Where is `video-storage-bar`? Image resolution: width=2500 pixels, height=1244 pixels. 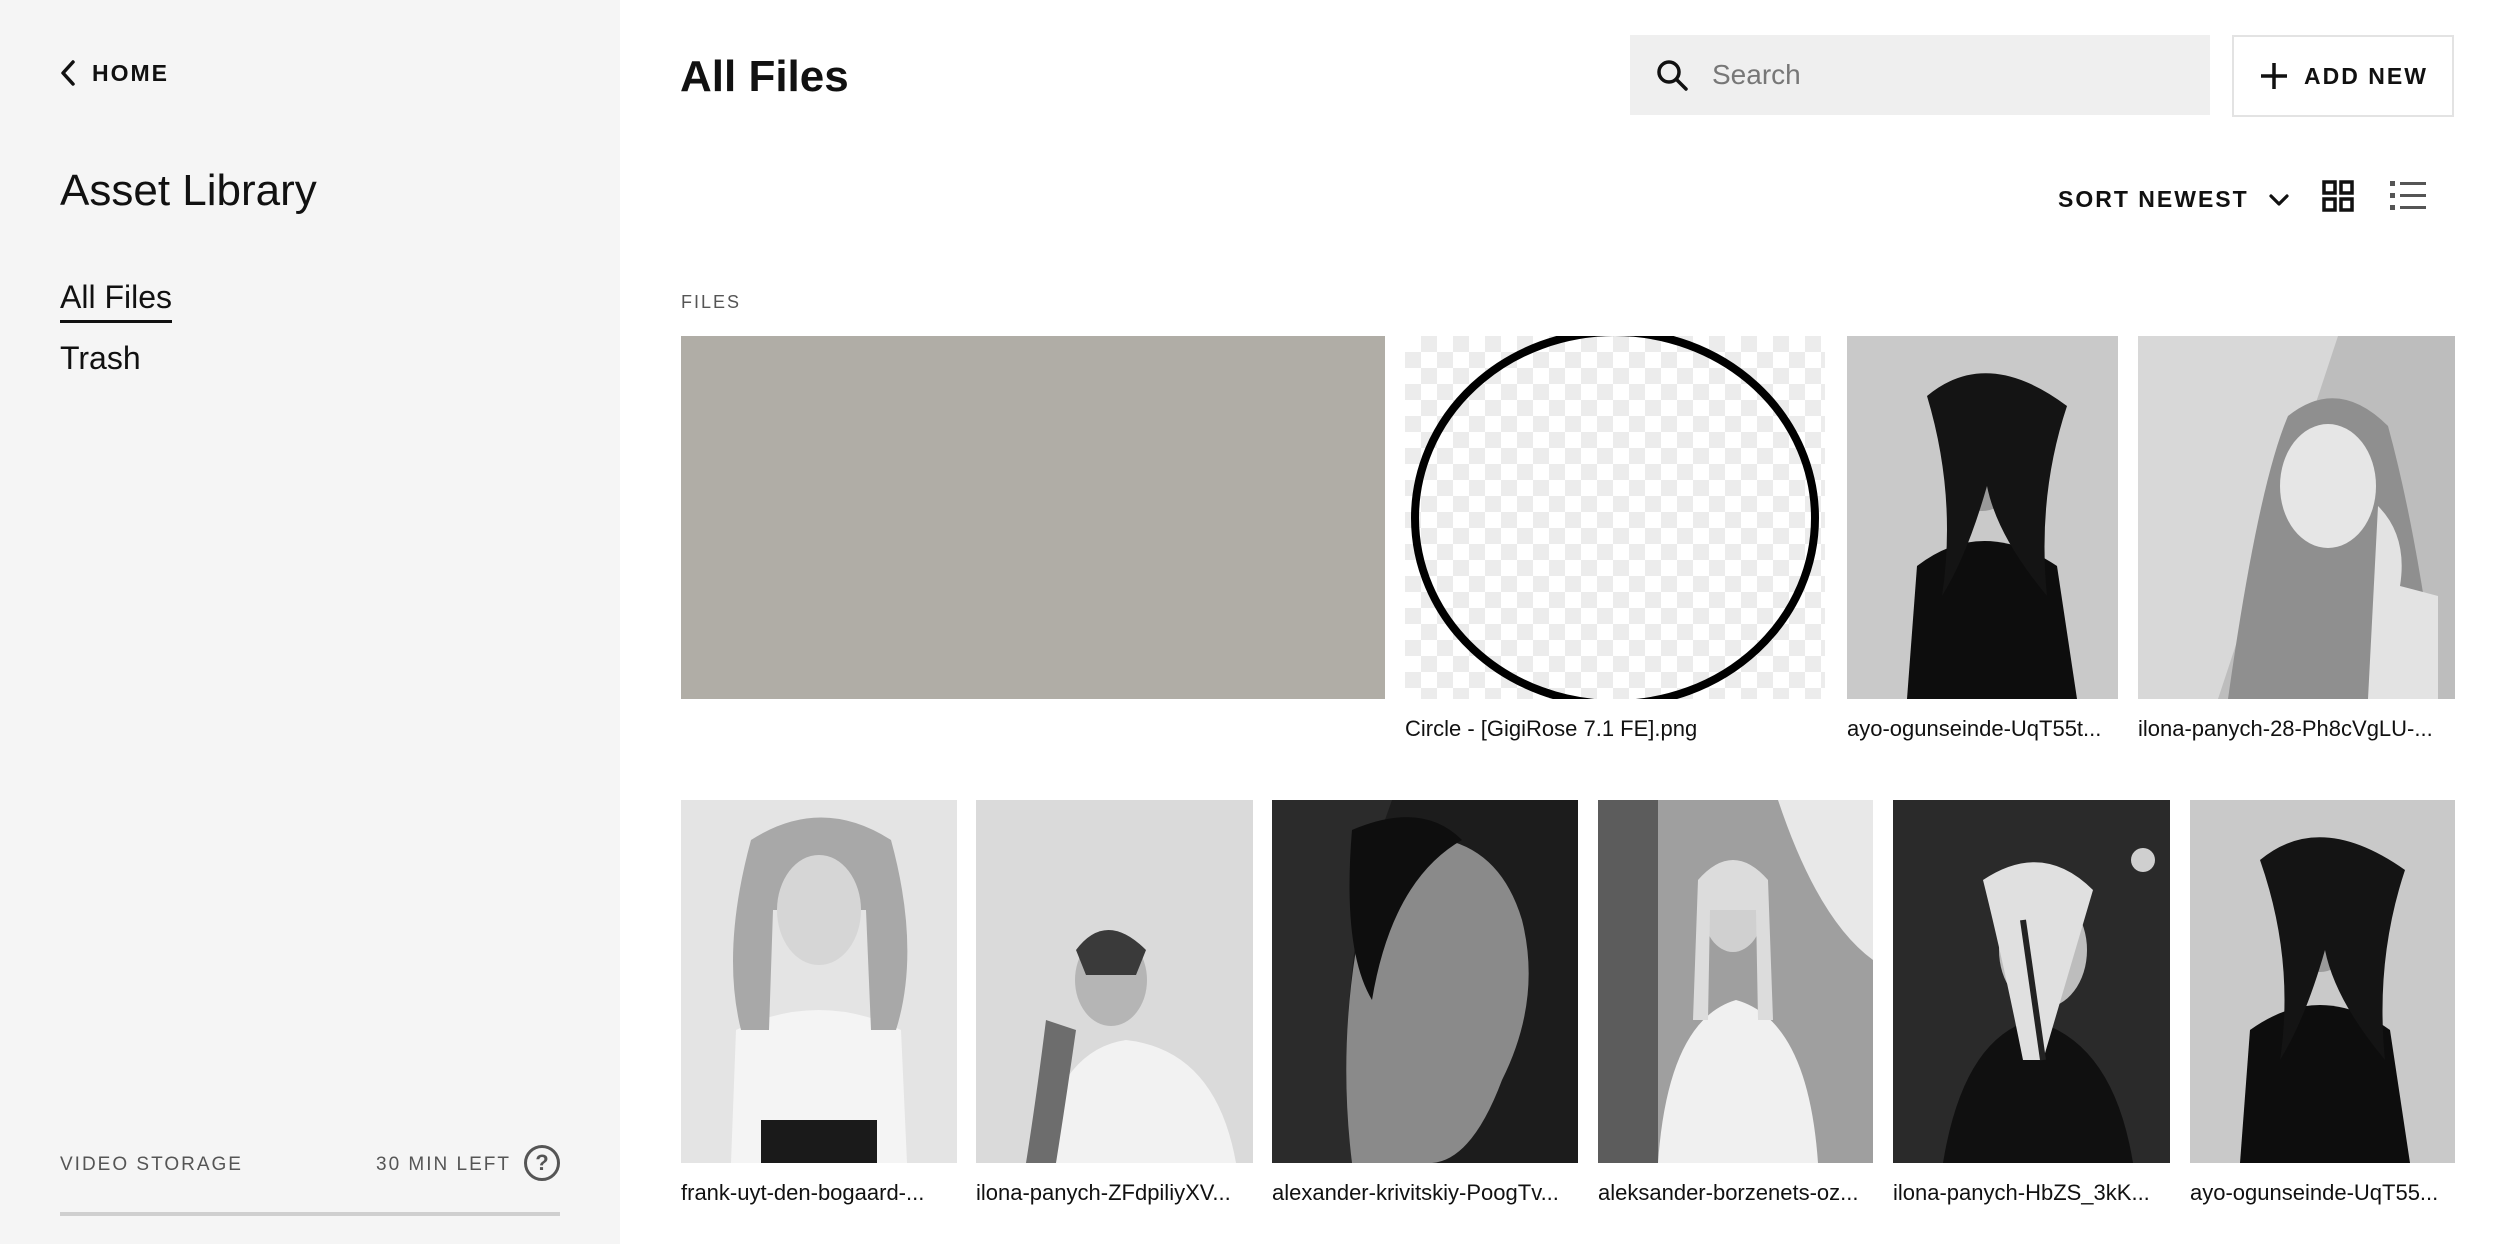
video-storage-bar is located at coordinates (310, 1214).